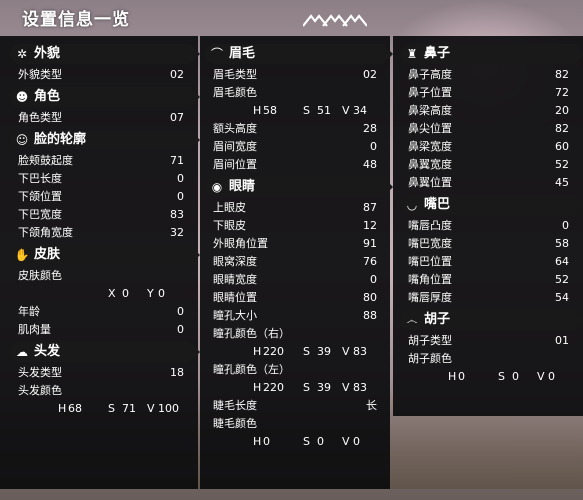 The width and height of the screenshot is (583, 500). Describe the element at coordinates (437, 204) in the screenshot. I see `section-title: 嘴巴` at that location.